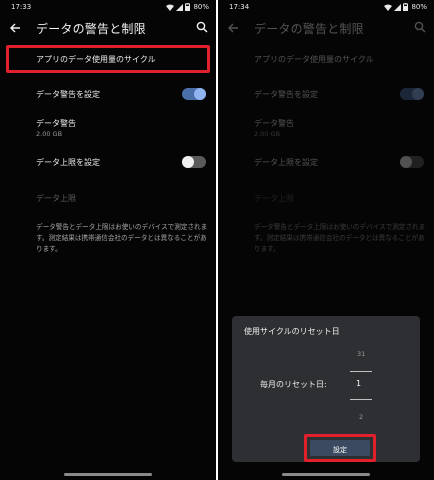  I want to click on reset-day-dialog: 使用サイクルのリセット日 31 毎月のリセット日: 1 2 設定, so click(326, 389).